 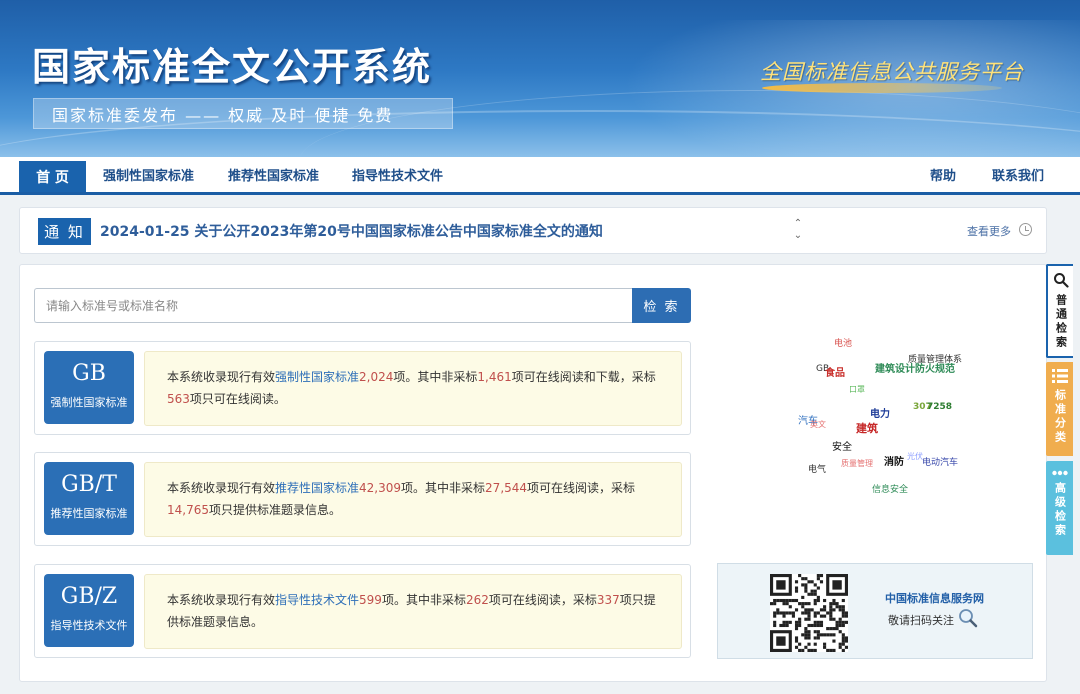 What do you see at coordinates (1059, 376) in the screenshot?
I see `list-icon` at bounding box center [1059, 376].